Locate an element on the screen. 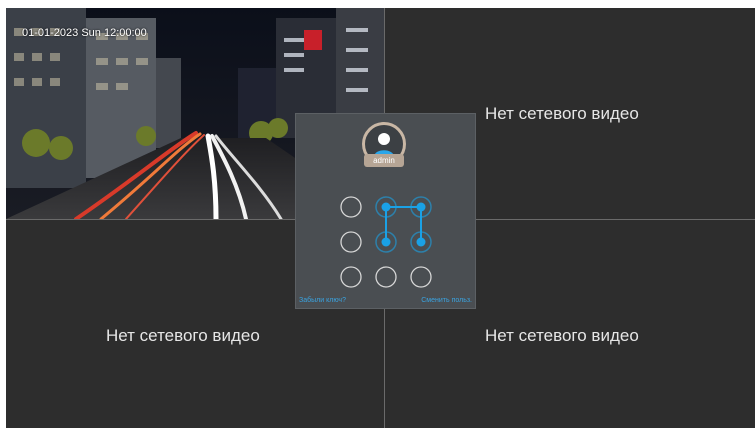  forgot-pattern-link: Забыли ключ? is located at coordinates (322, 300).